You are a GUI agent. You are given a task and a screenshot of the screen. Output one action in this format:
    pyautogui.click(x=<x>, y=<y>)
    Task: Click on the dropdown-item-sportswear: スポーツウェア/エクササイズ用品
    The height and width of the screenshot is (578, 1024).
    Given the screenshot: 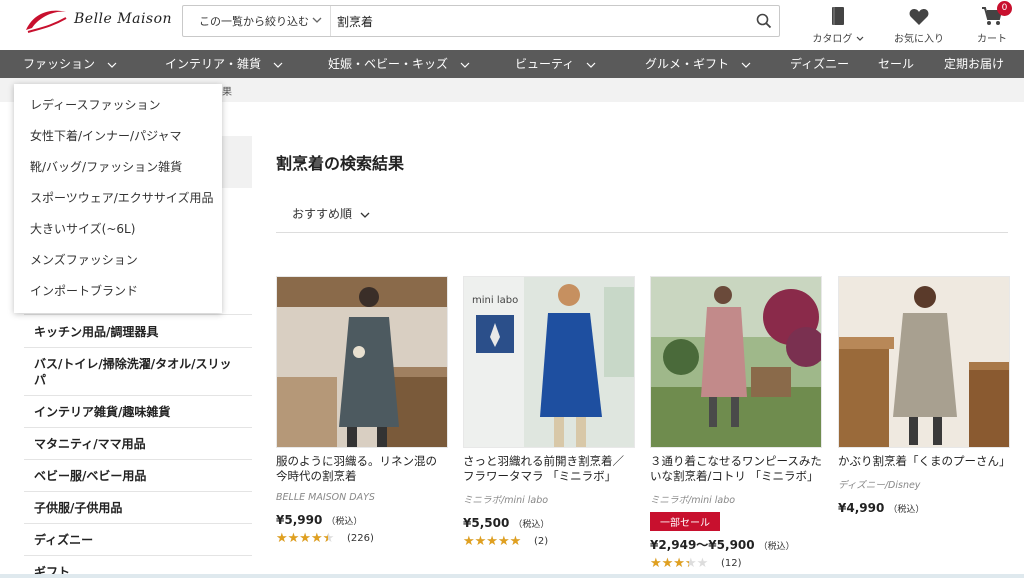 What is the action you would take?
    pyautogui.click(x=118, y=198)
    